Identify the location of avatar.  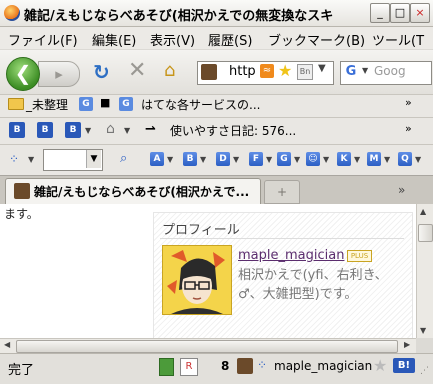
(197, 280).